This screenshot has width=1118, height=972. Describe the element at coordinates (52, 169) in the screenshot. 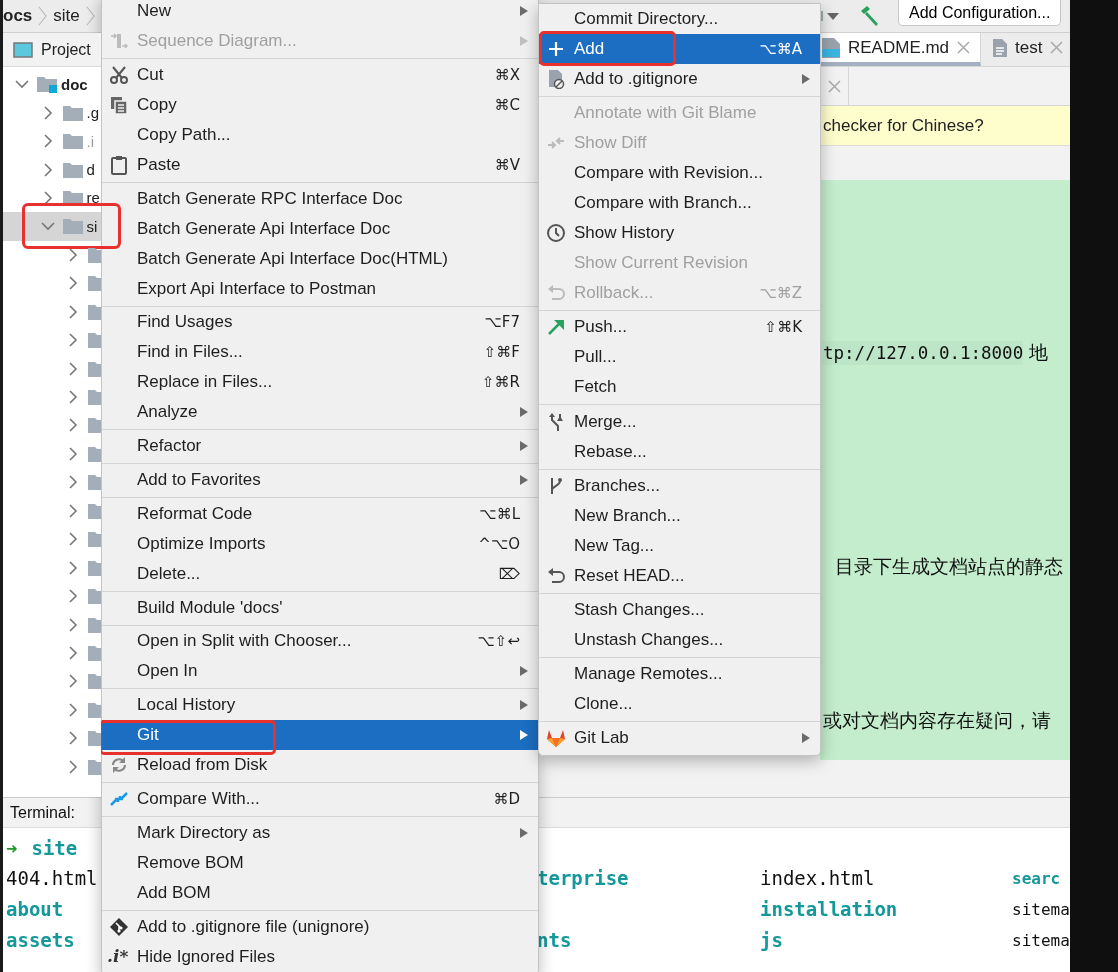

I see `tree-item: d` at that location.